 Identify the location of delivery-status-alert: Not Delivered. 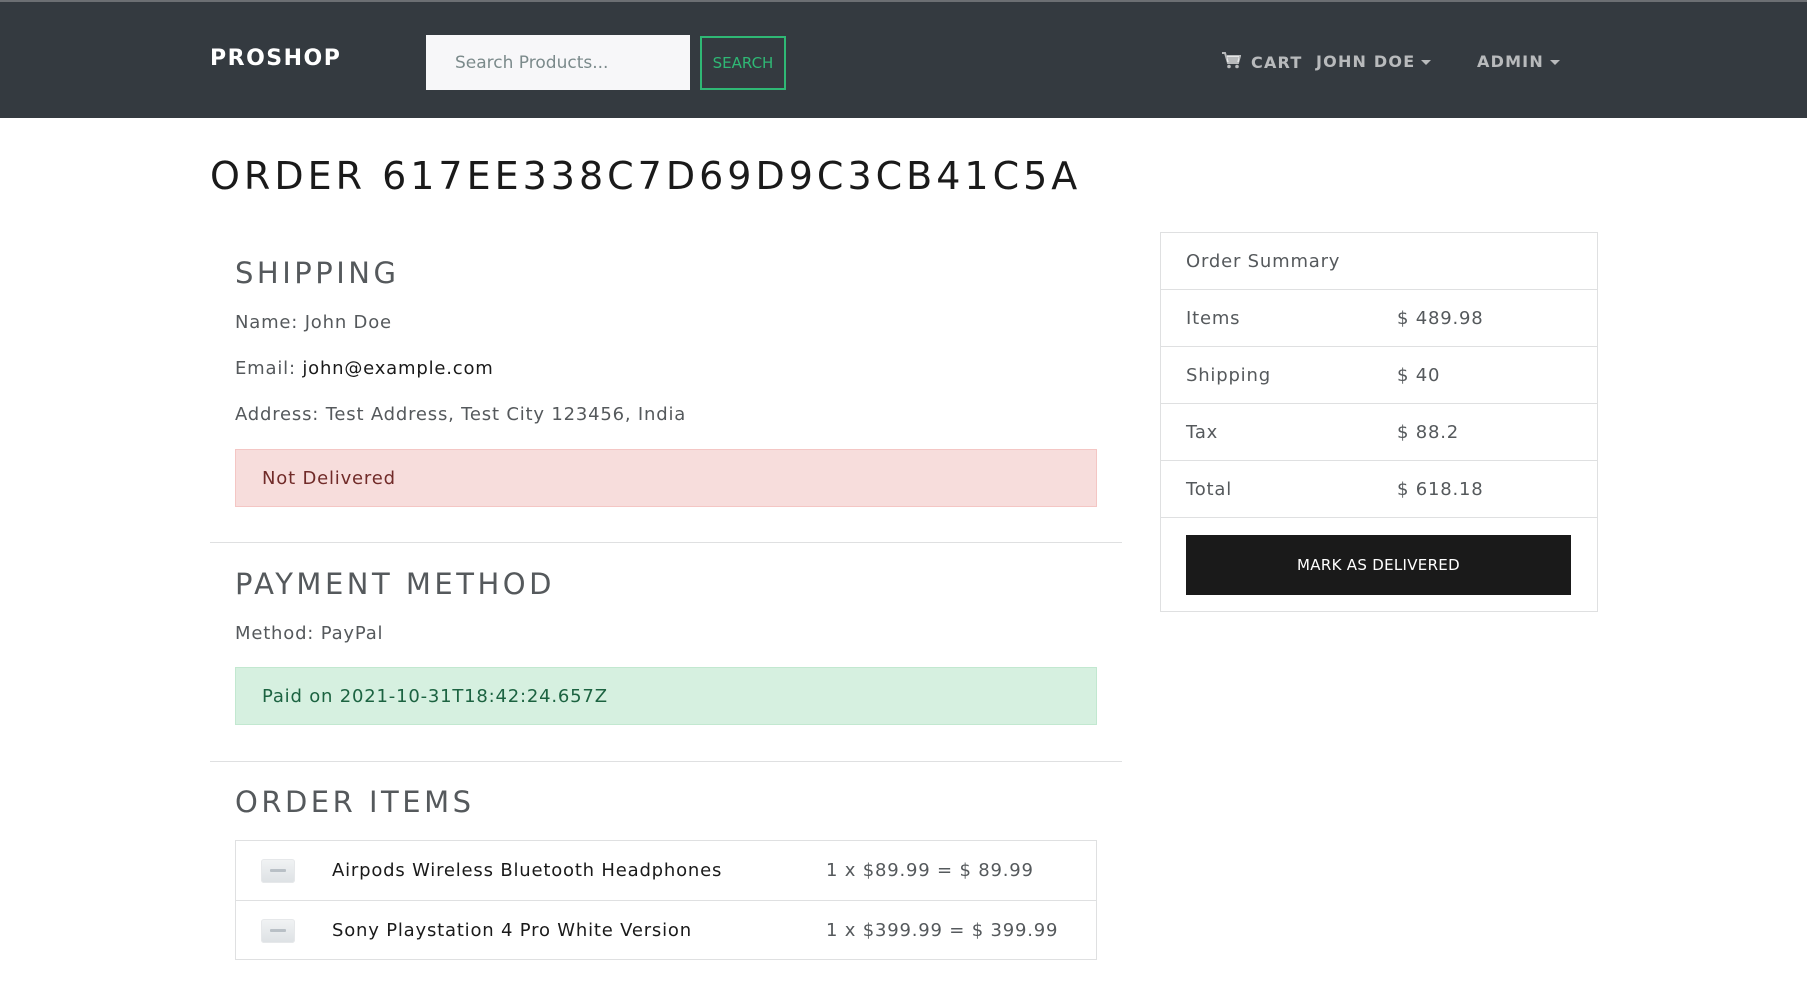
(666, 478).